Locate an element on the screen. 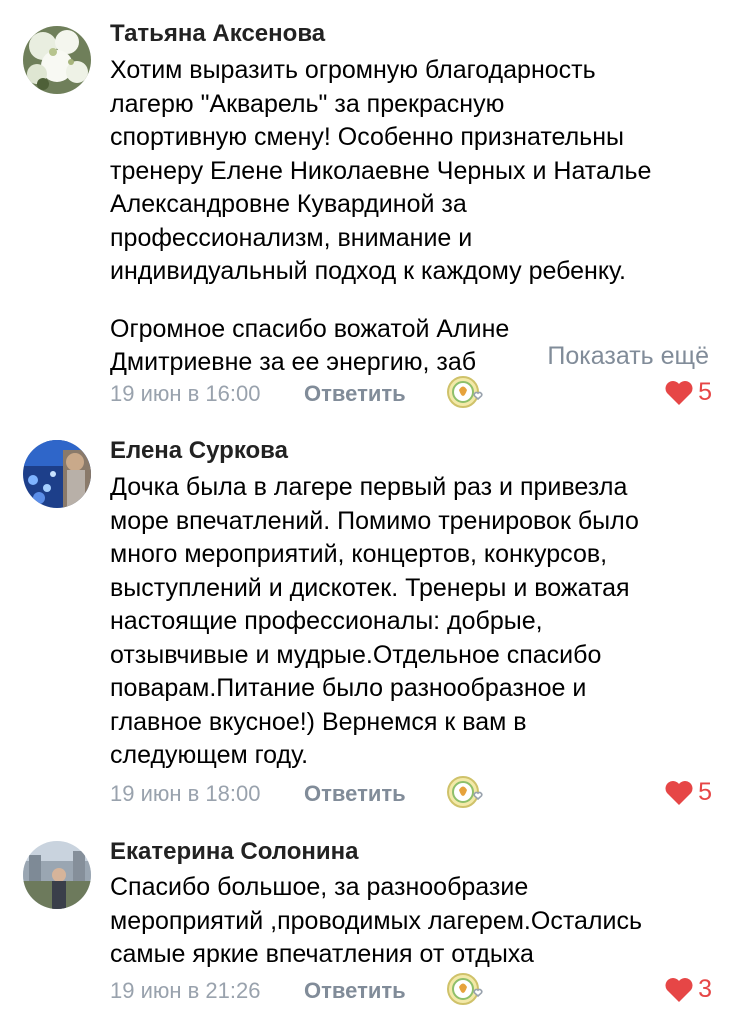 The image size is (731, 1024). text-line: главное вкусное!) Вернемся к вам в is located at coordinates (318, 721).